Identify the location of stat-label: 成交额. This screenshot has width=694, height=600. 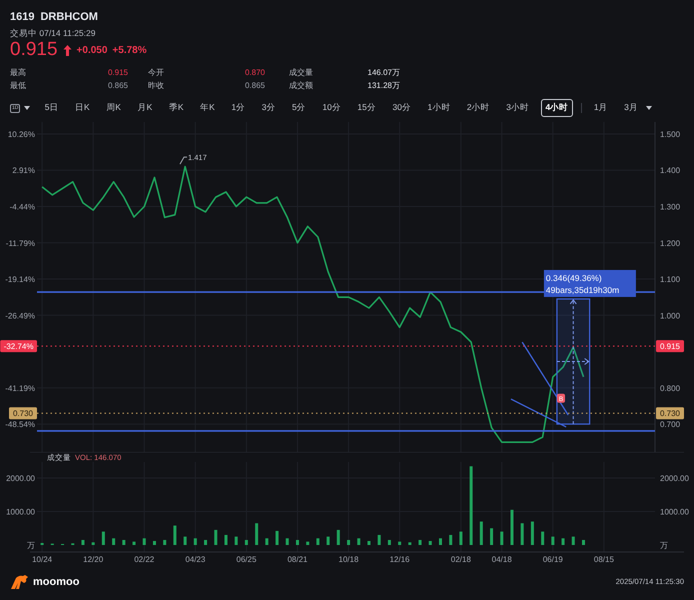
(301, 86).